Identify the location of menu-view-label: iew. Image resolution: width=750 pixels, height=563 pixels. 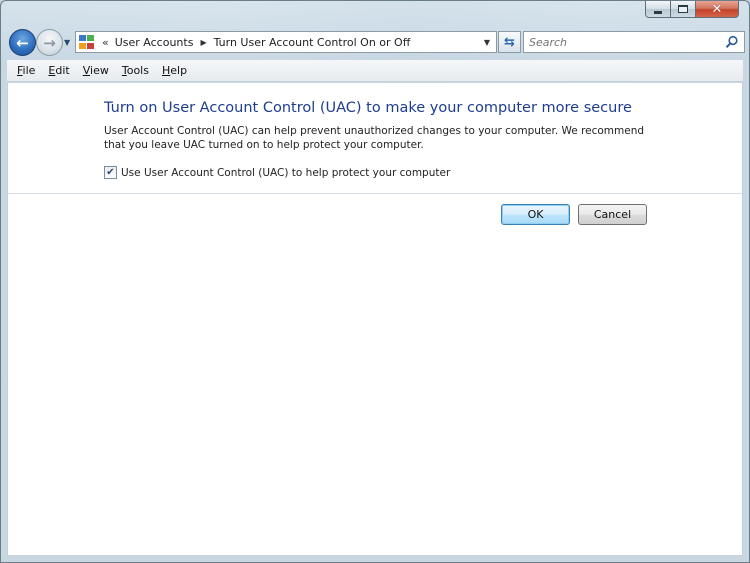
(99, 70).